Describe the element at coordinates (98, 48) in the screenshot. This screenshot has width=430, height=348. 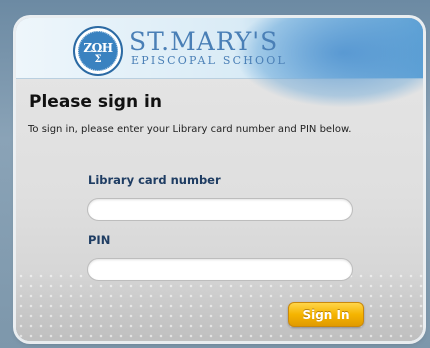
I see `seal-letters: ZΩH` at that location.